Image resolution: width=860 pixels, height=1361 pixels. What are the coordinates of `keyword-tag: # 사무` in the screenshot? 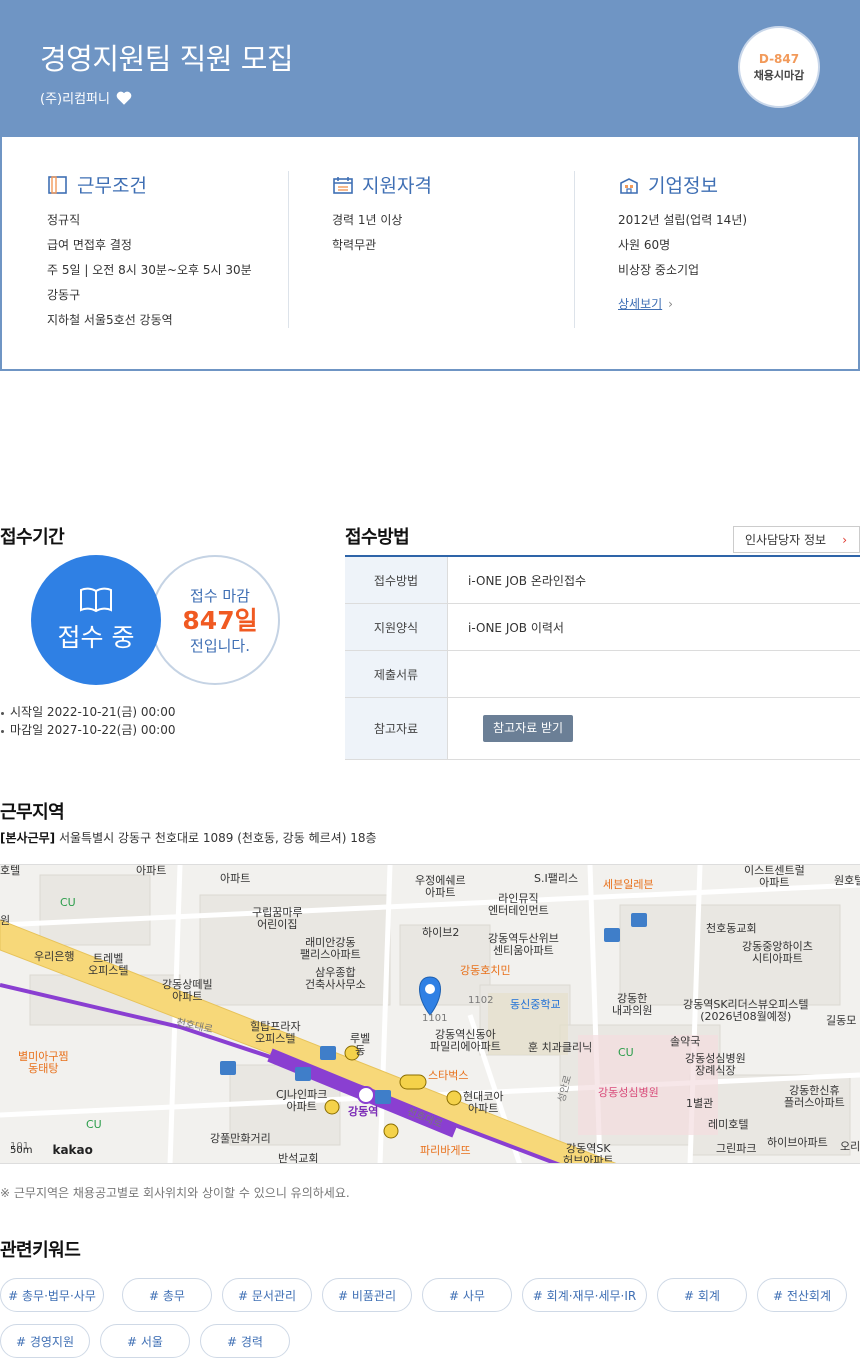 It's located at (467, 1295).